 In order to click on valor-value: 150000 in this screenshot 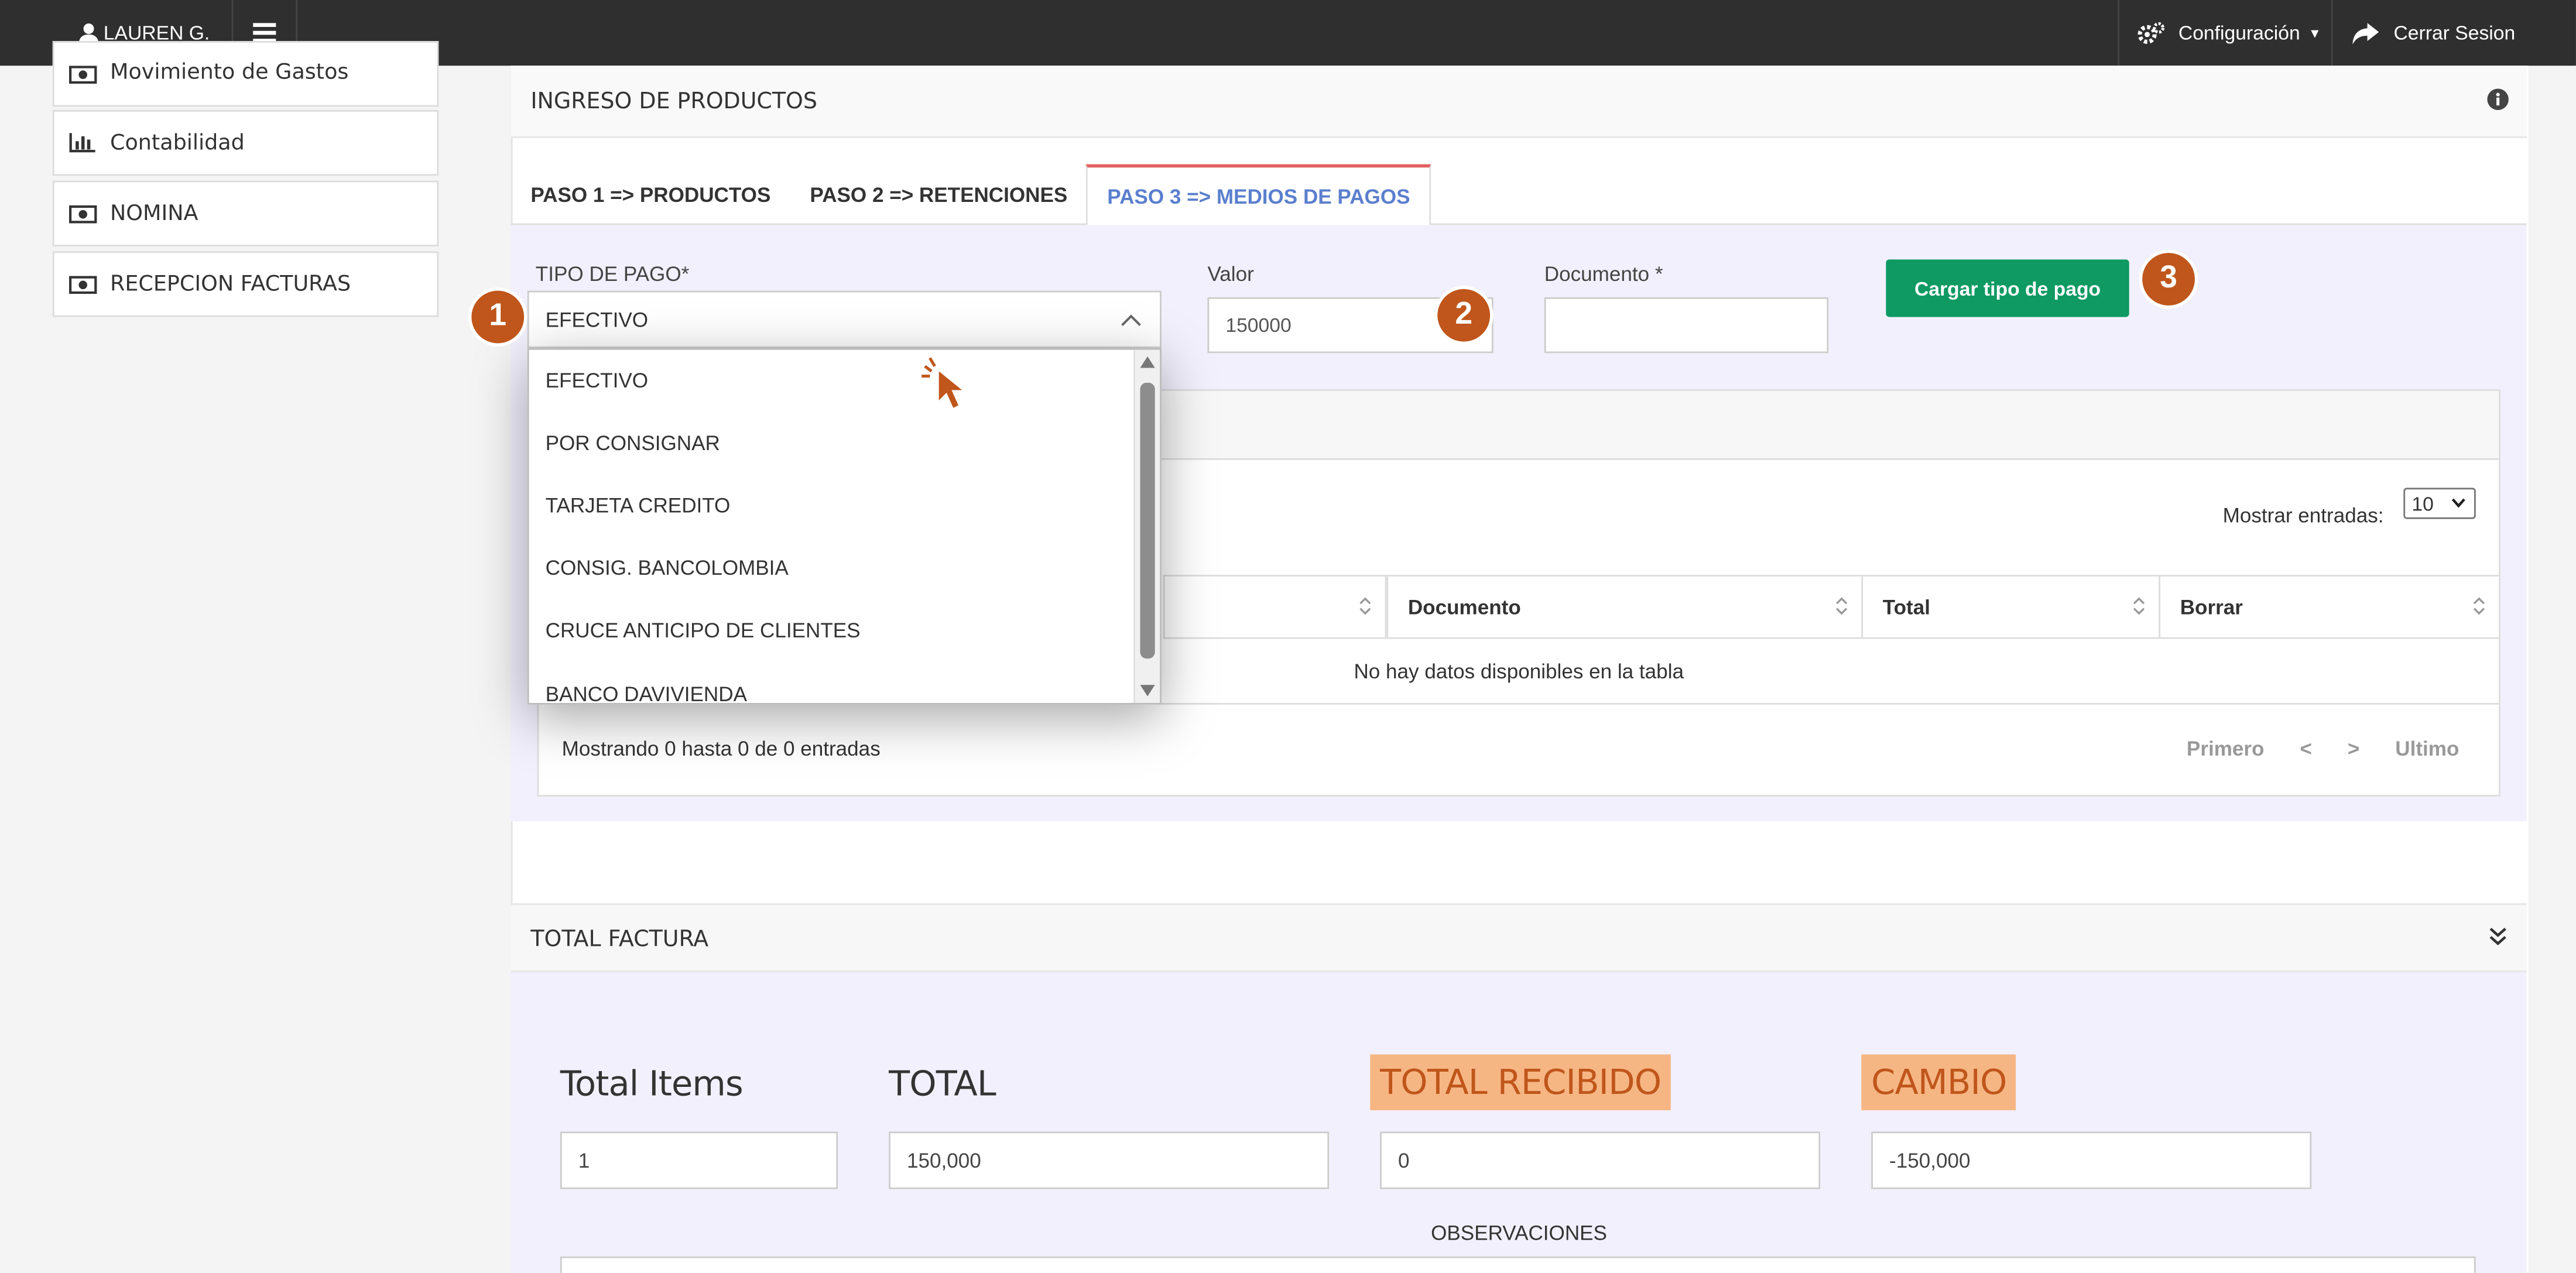, I will do `click(1258, 325)`.